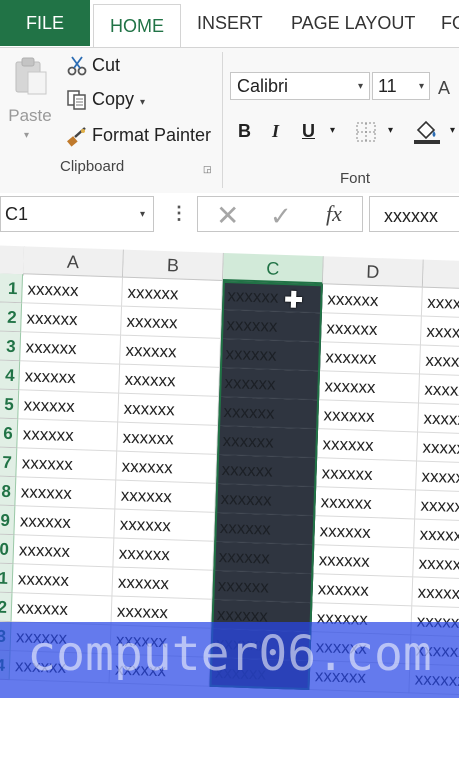 The height and width of the screenshot is (783, 459). I want to click on row-header: 5, so click(10, 404).